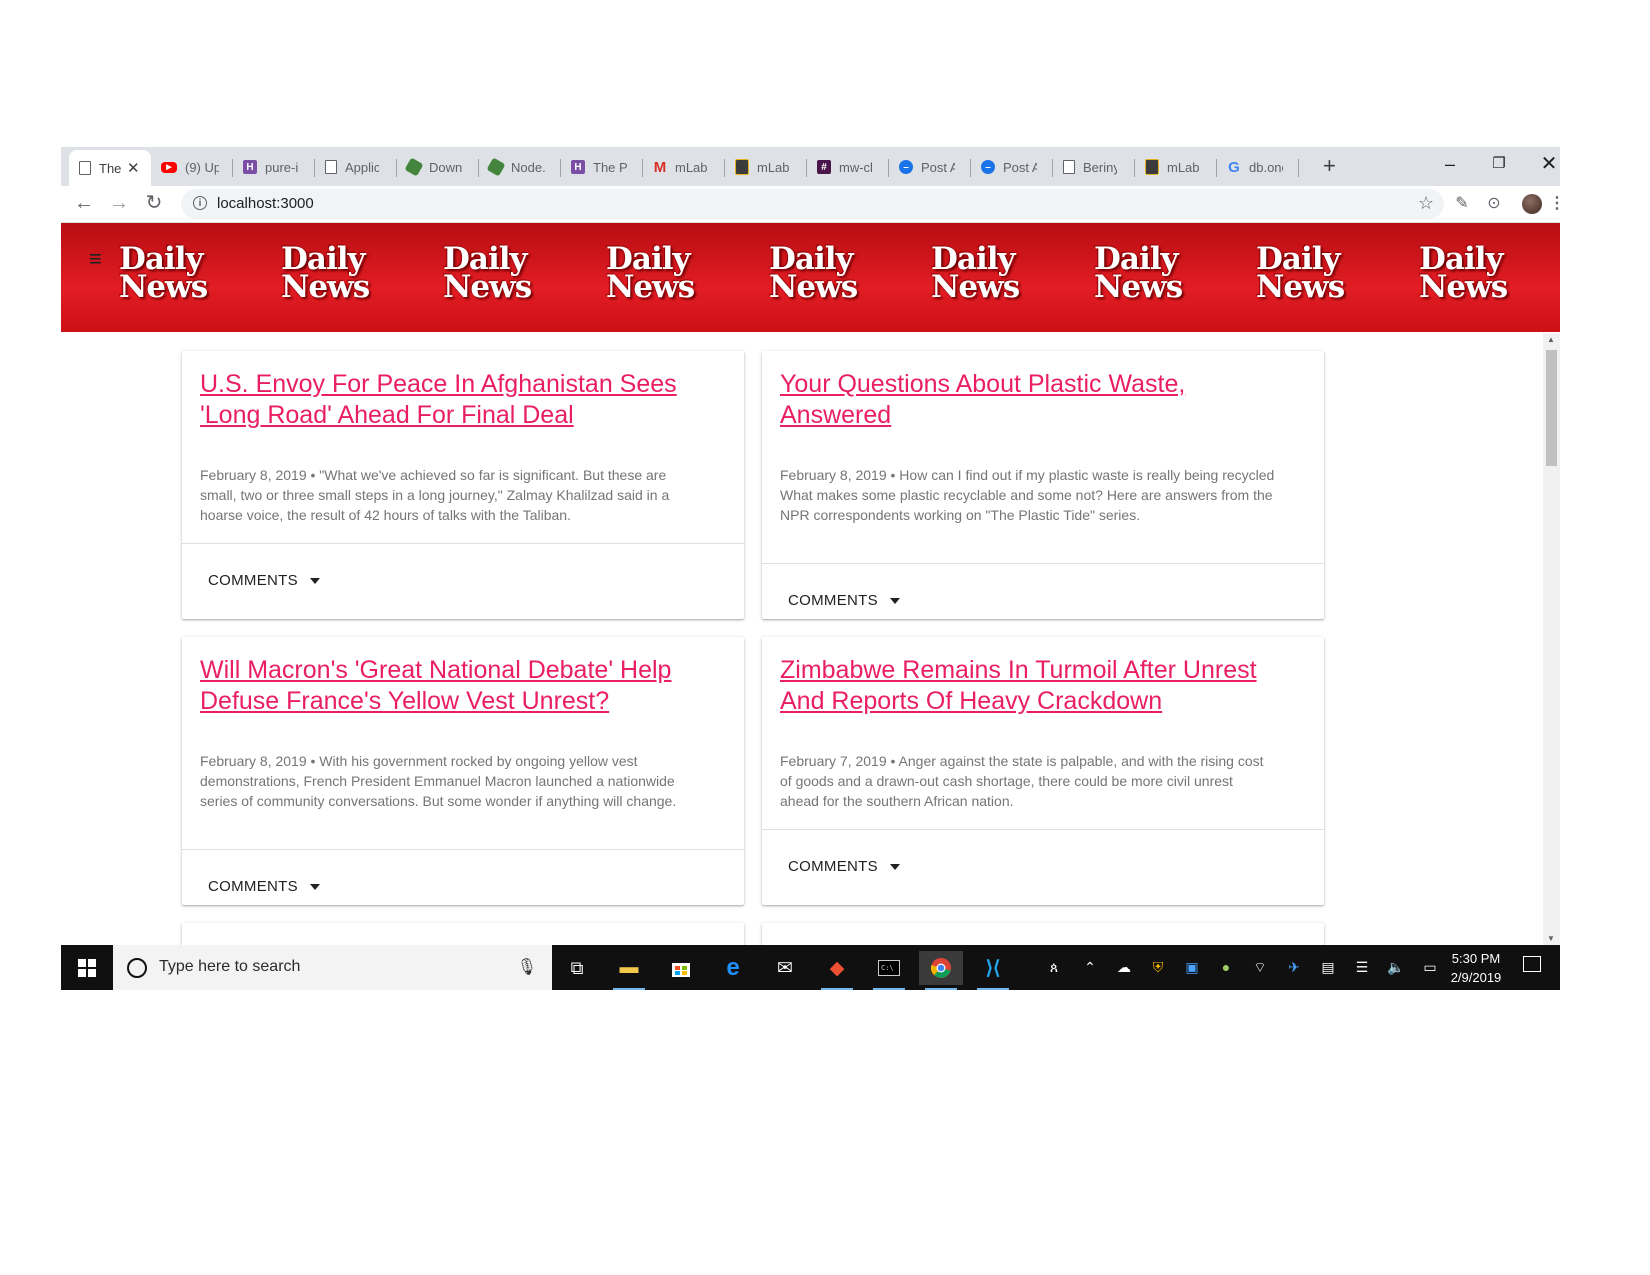 The width and height of the screenshot is (1650, 1275). What do you see at coordinates (1532, 964) in the screenshot?
I see `action-center-icon` at bounding box center [1532, 964].